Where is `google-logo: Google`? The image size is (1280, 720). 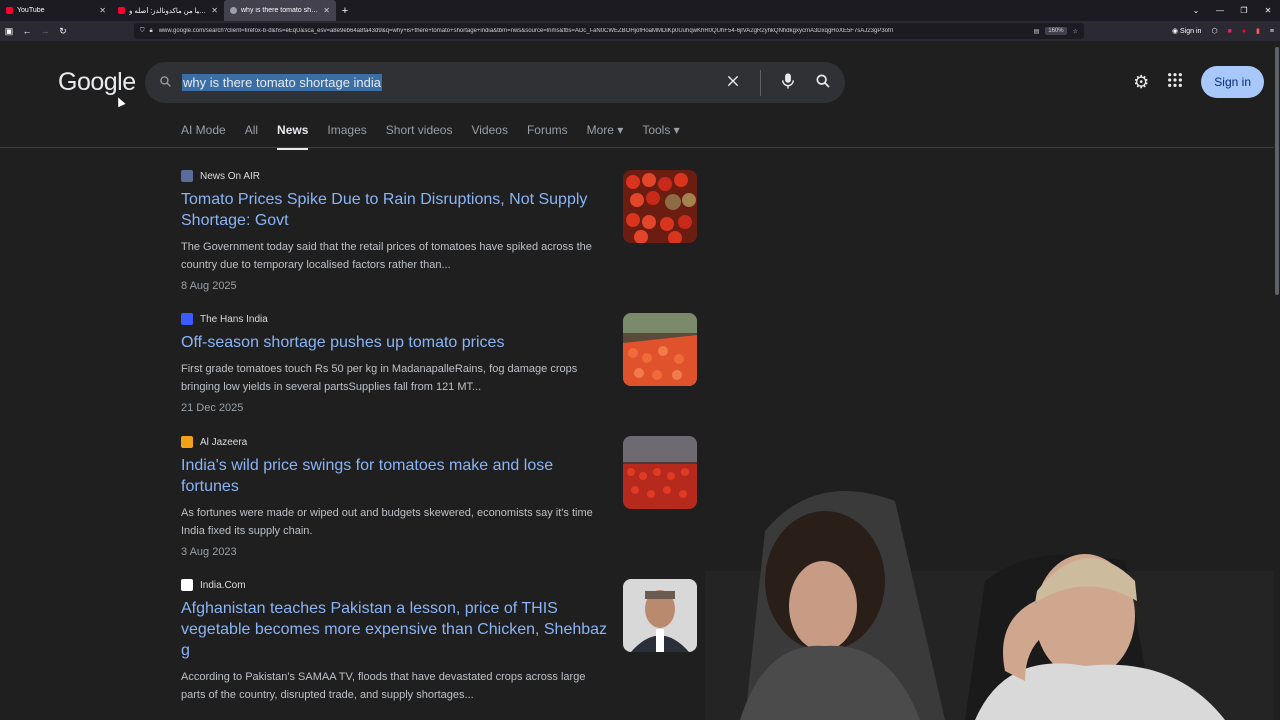
google-logo: Google is located at coordinates (97, 82).